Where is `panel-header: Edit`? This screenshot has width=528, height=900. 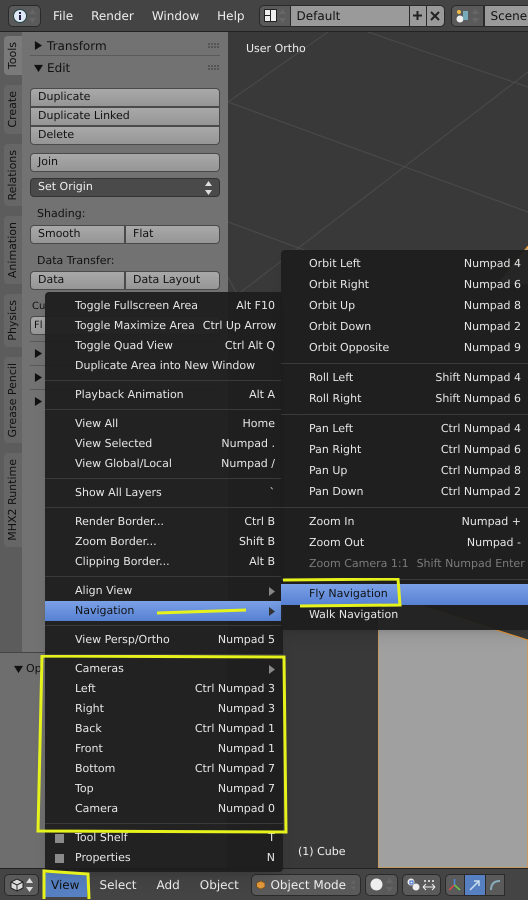
panel-header: Edit is located at coordinates (125, 68).